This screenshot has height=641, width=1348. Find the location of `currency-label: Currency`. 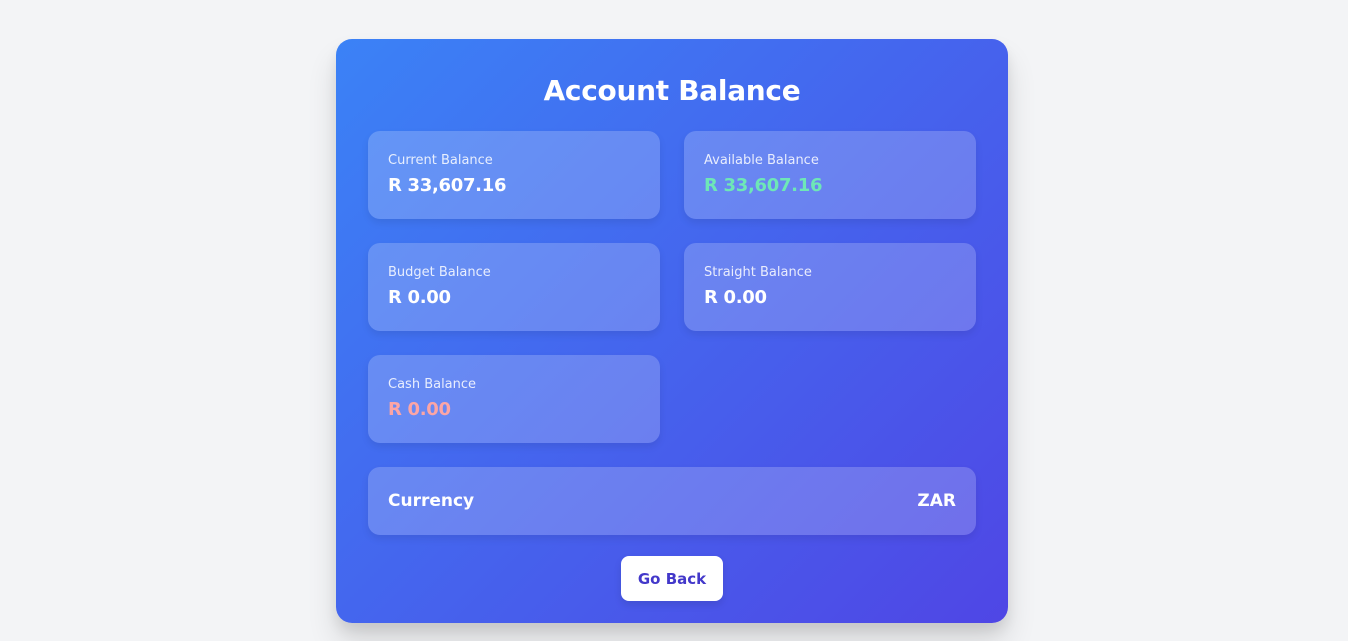

currency-label: Currency is located at coordinates (431, 501).